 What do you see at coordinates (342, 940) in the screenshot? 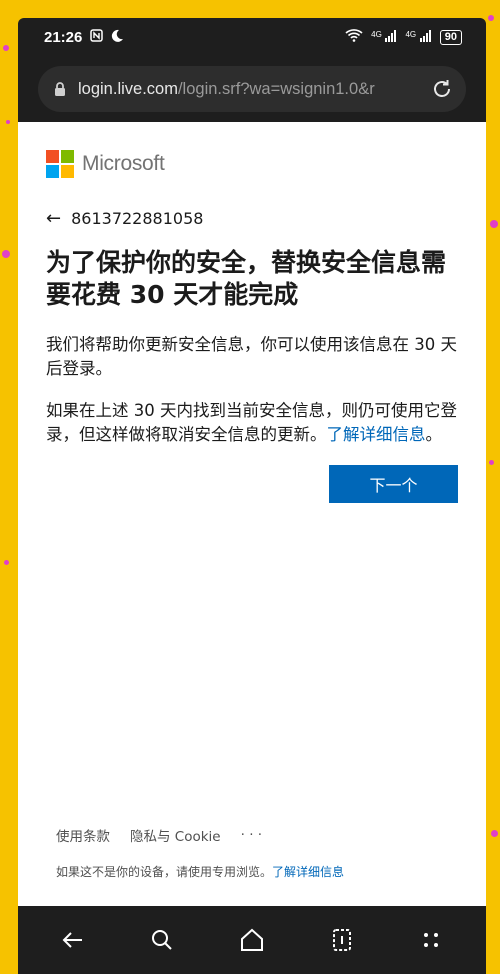
I see `tabs-icon` at bounding box center [342, 940].